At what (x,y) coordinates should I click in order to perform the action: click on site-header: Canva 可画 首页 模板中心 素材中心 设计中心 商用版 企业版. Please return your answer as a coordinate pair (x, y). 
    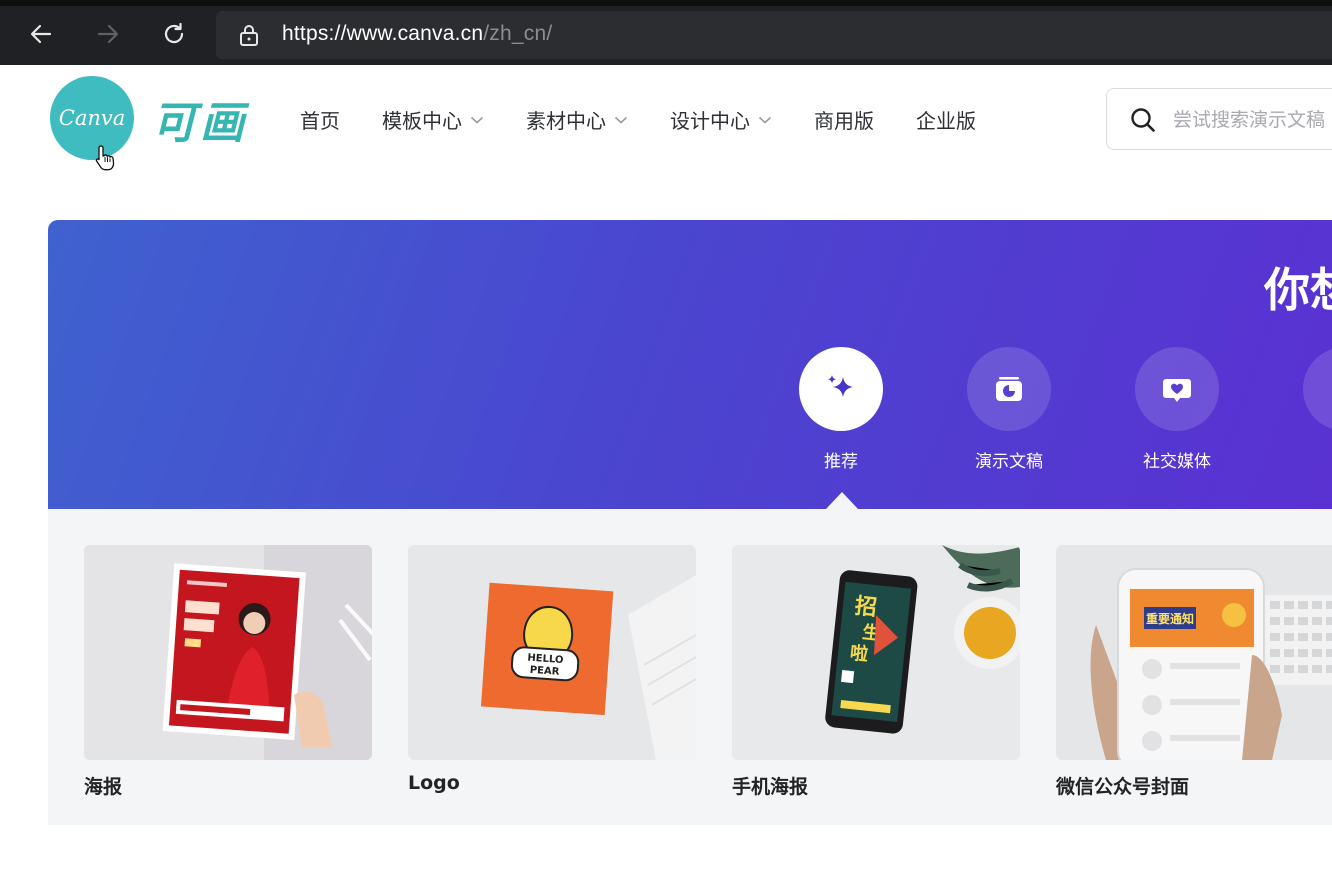
    Looking at the image, I should click on (666, 120).